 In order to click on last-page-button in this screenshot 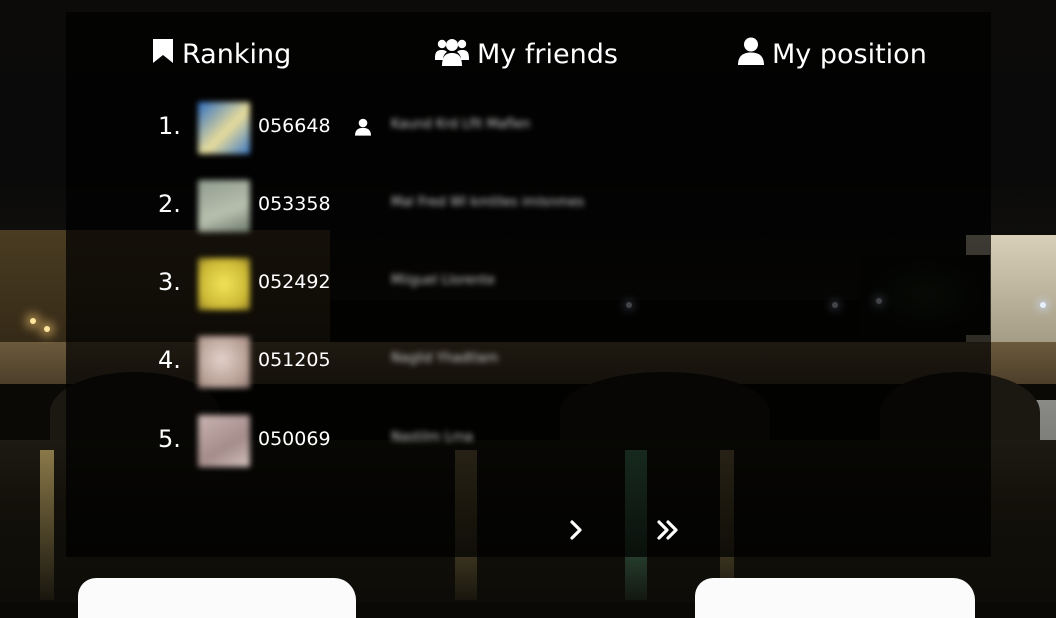, I will do `click(668, 532)`.